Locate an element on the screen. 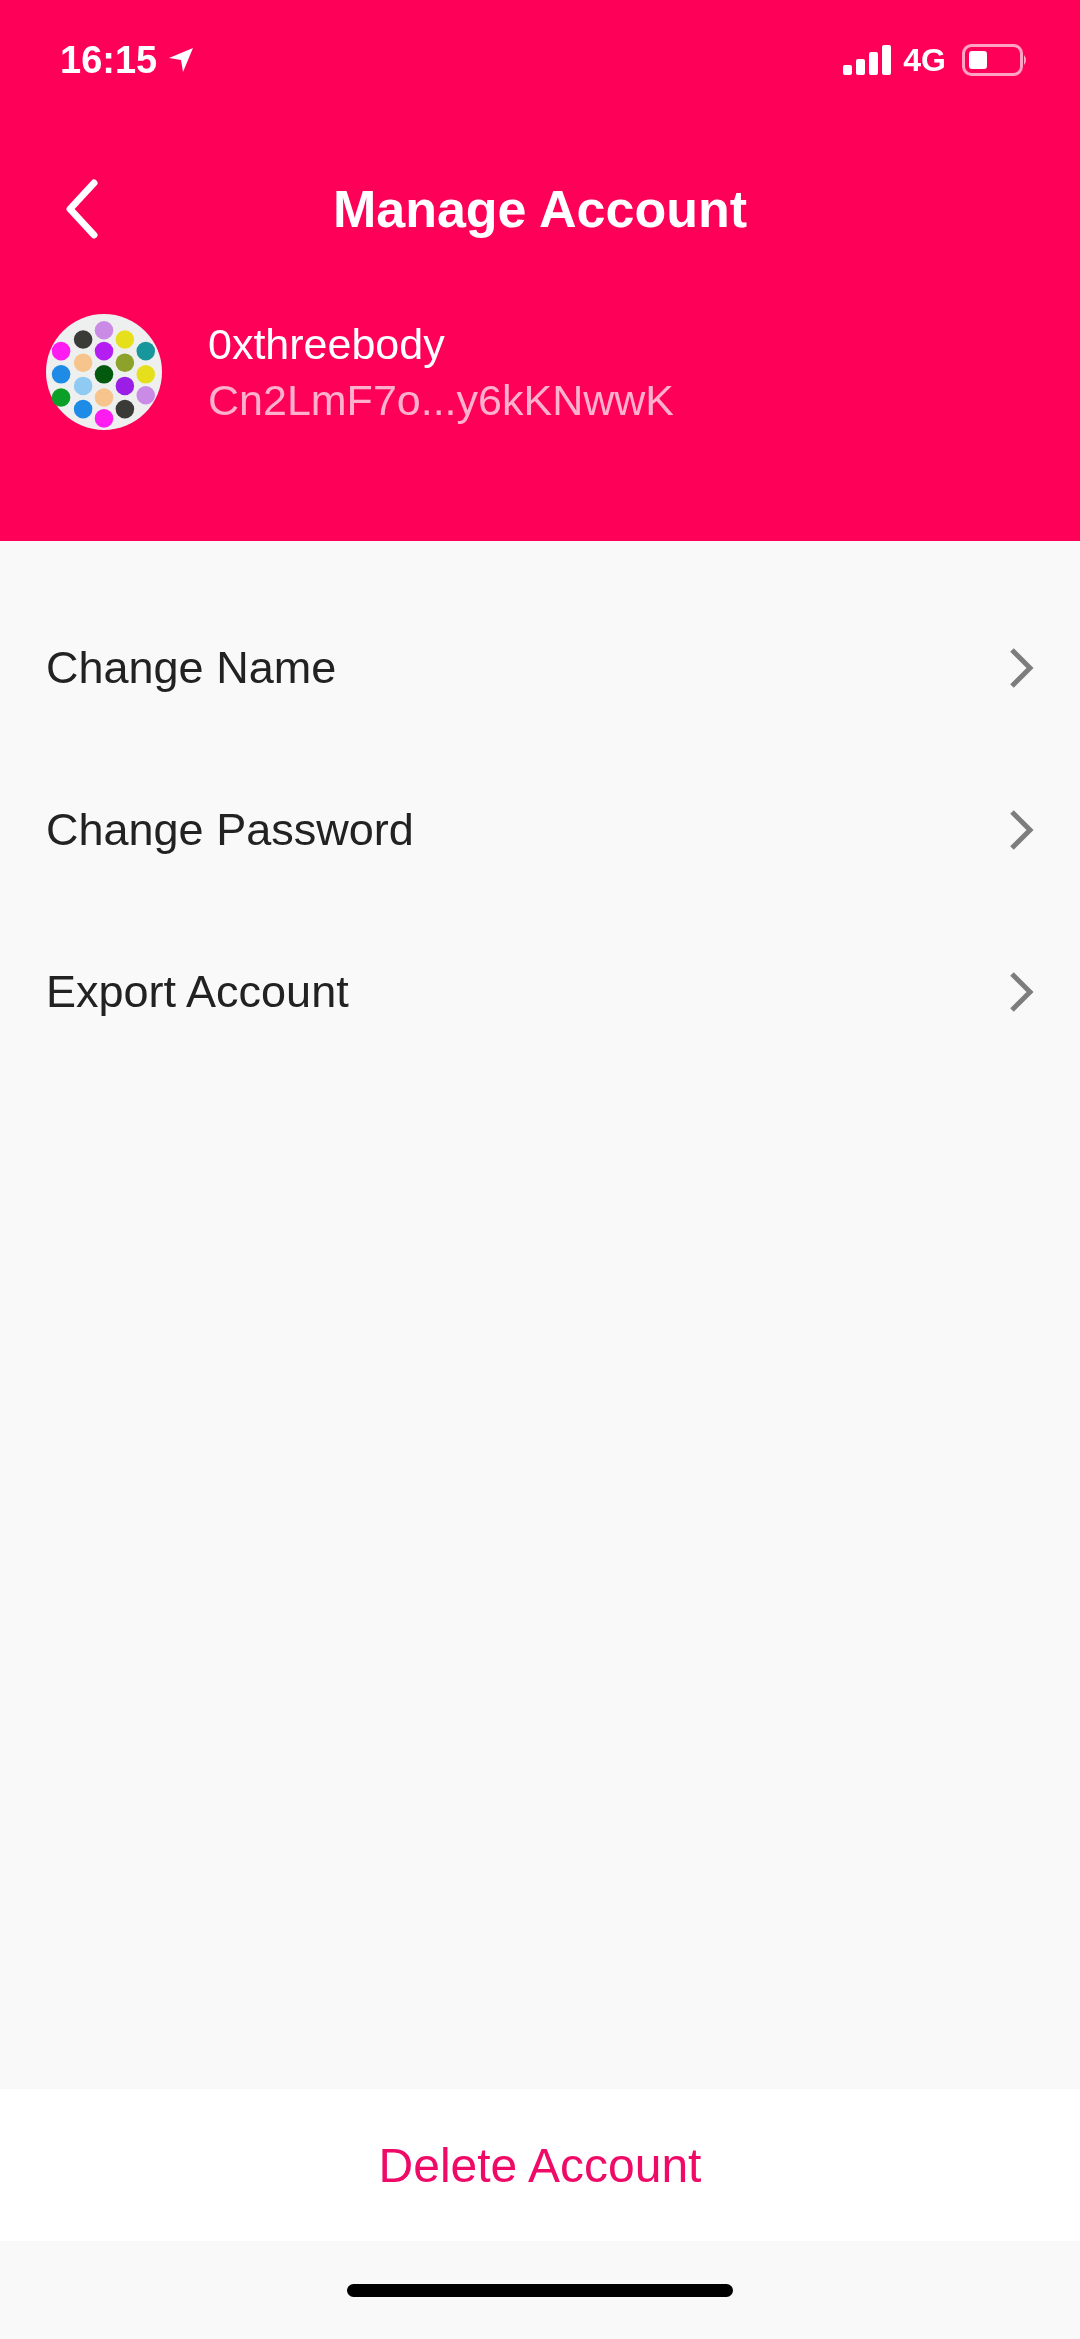 Image resolution: width=1080 pixels, height=2339 pixels. account-address: Cn2LmF7o...y6kKNwwK is located at coordinates (441, 400).